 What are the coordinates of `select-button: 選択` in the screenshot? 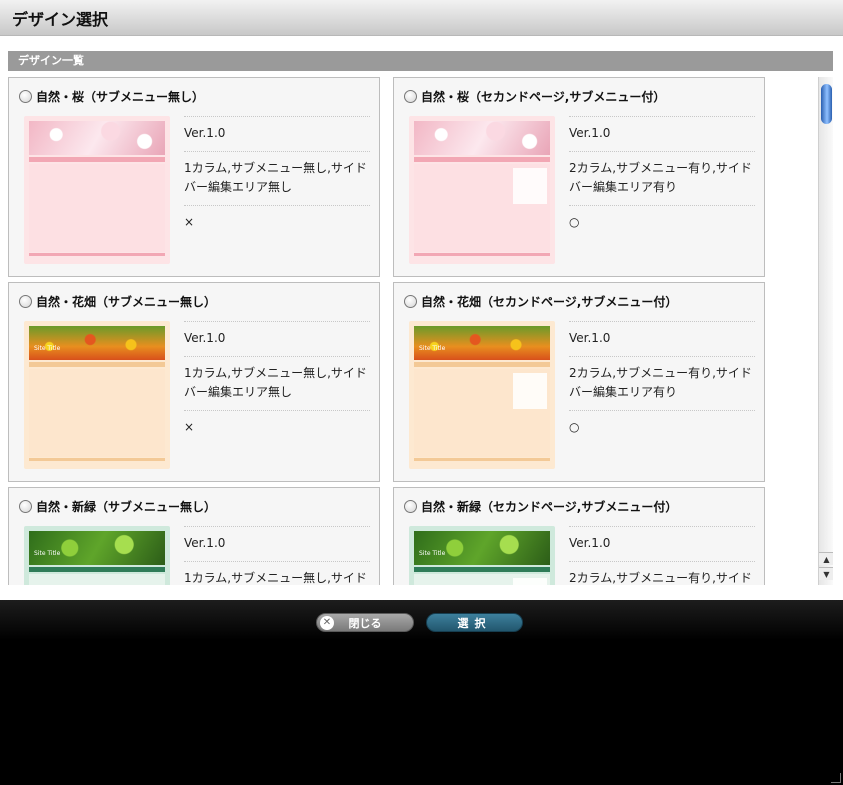 It's located at (474, 622).